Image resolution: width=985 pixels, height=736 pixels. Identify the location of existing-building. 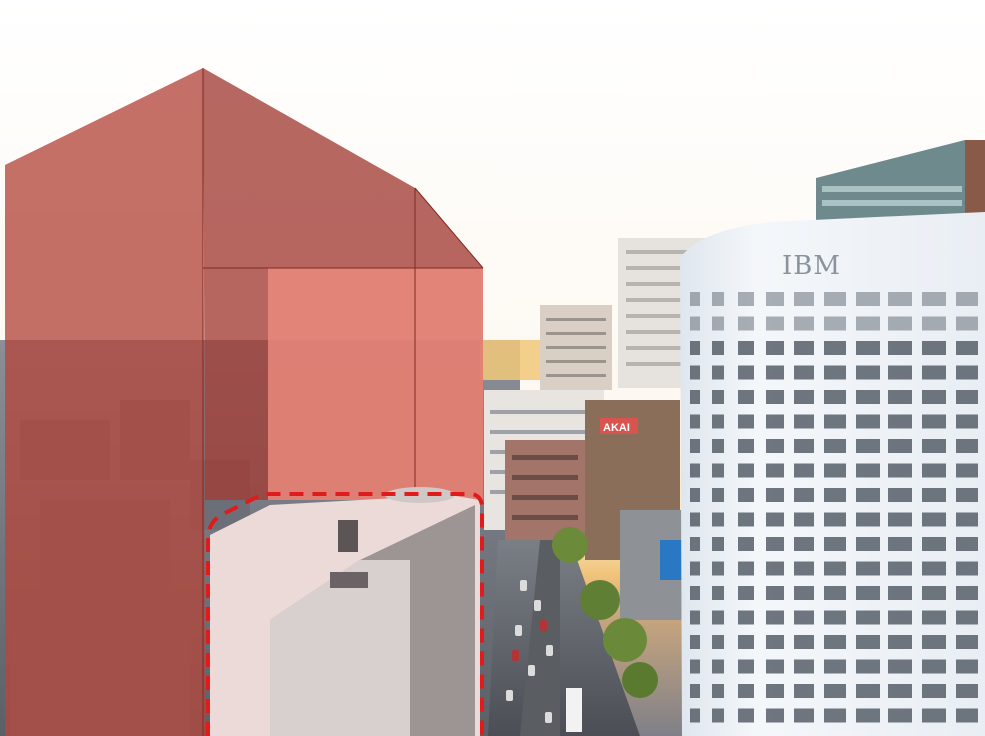
(345, 611).